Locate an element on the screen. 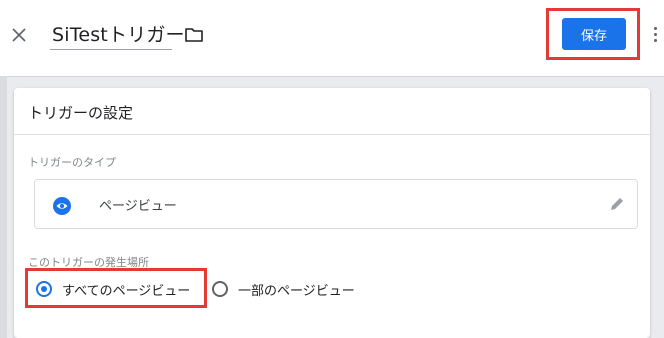 The height and width of the screenshot is (338, 664). folder-icon is located at coordinates (194, 35).